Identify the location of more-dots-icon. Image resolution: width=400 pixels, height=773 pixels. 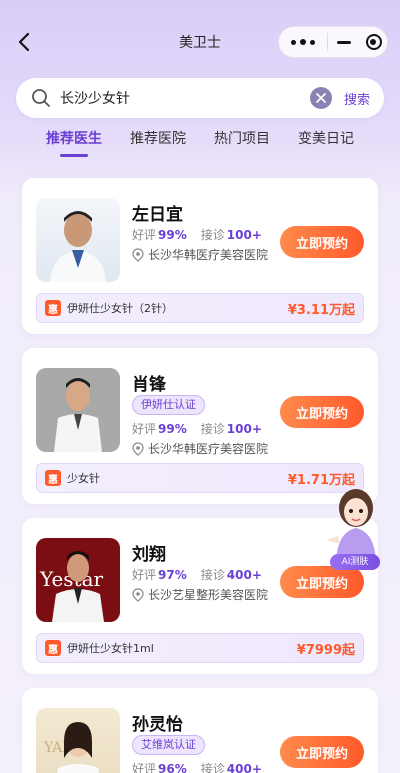
(303, 42).